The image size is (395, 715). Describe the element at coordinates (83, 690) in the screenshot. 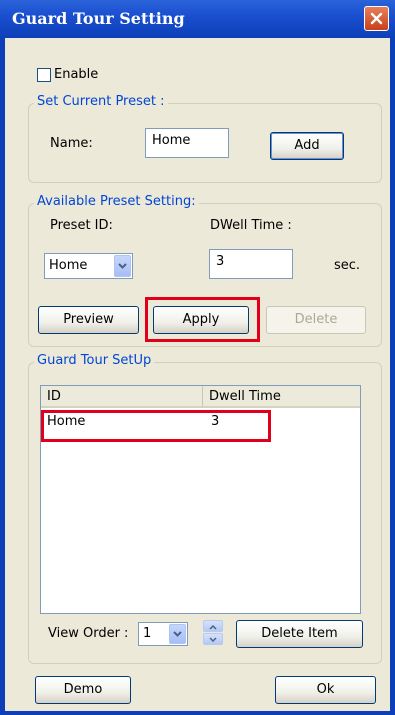

I see `demo-button: Demo` at that location.